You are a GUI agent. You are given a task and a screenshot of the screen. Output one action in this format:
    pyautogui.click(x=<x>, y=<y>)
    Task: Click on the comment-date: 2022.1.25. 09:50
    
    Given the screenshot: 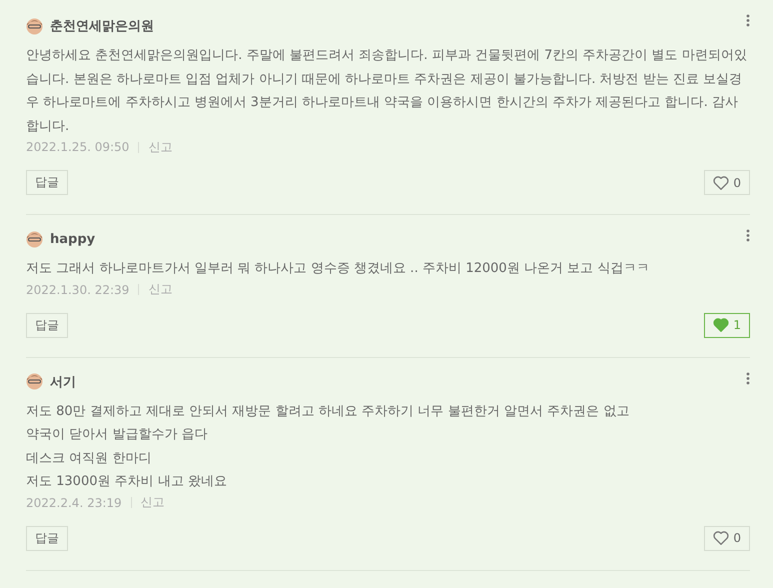 What is the action you would take?
    pyautogui.click(x=78, y=147)
    